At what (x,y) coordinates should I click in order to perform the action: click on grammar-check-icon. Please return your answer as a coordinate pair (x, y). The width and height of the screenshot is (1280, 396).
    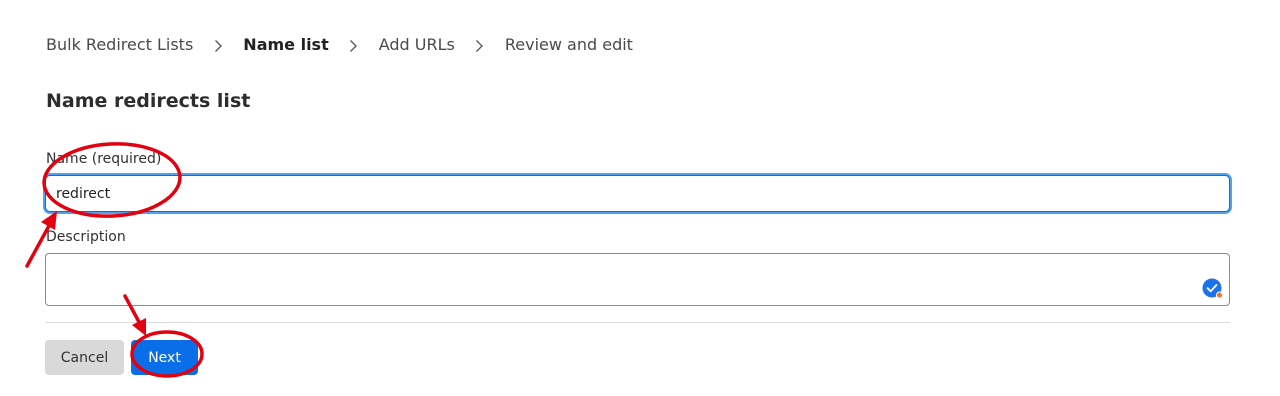
    Looking at the image, I should click on (1213, 289).